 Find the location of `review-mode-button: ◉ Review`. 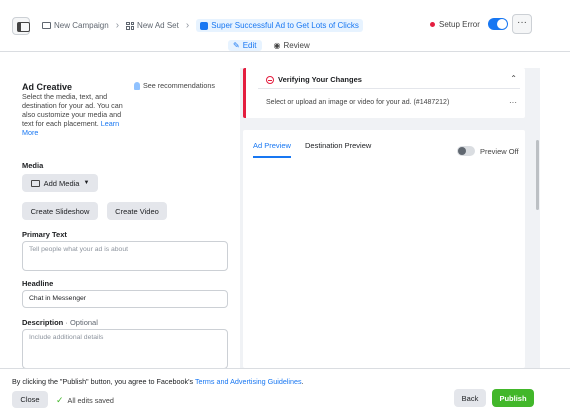

review-mode-button: ◉ Review is located at coordinates (292, 45).